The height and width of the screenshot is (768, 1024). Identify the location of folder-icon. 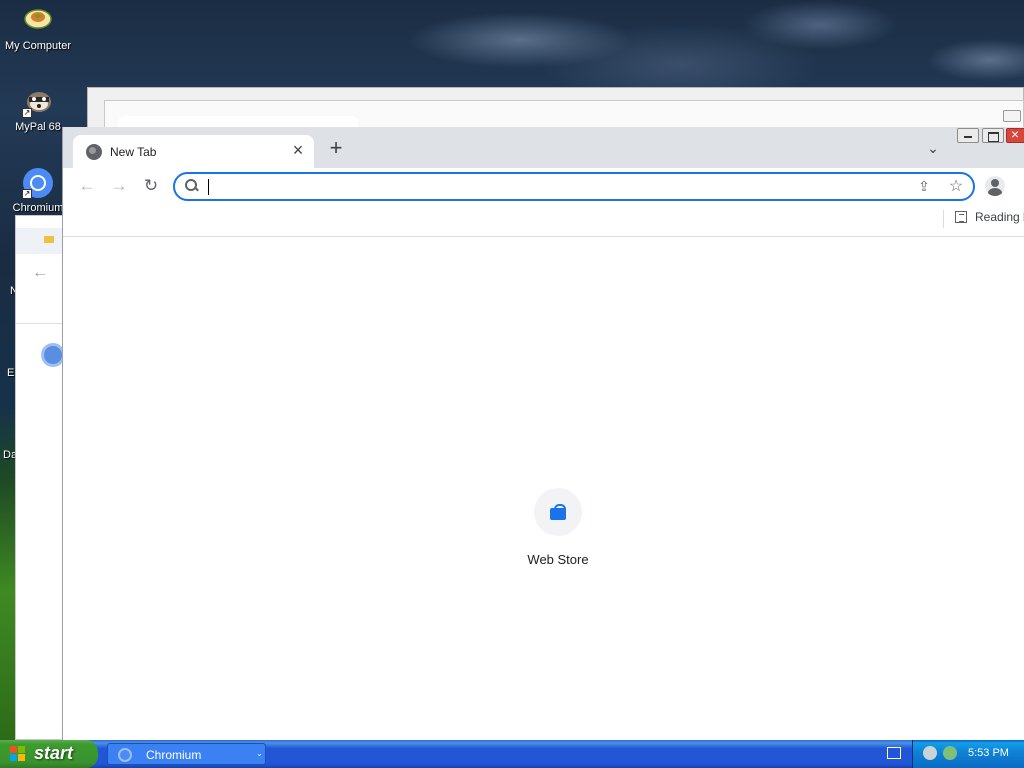
(49, 239).